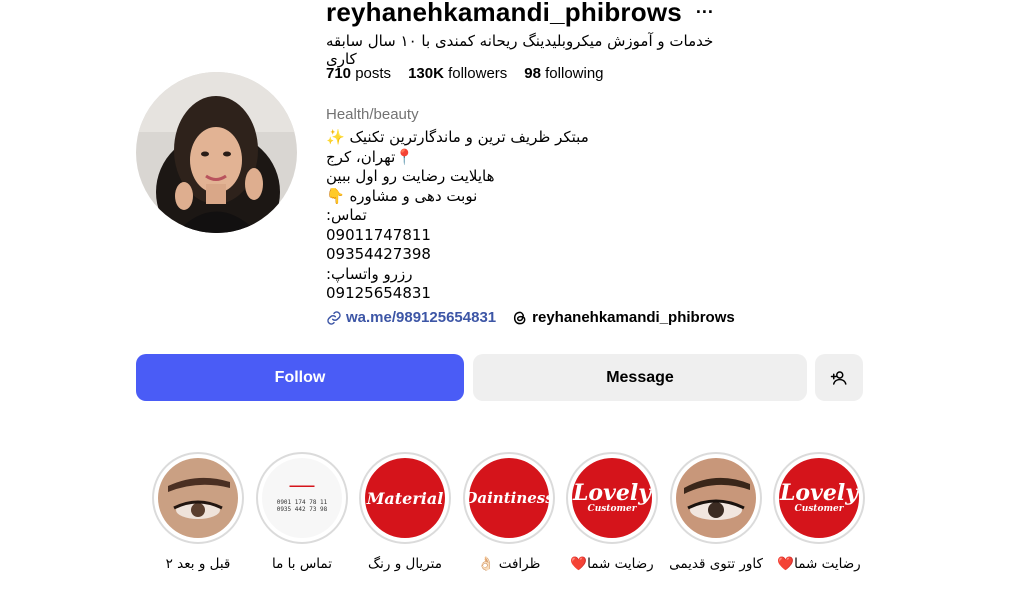 This screenshot has width=1024, height=590. I want to click on threads-icon, so click(520, 317).